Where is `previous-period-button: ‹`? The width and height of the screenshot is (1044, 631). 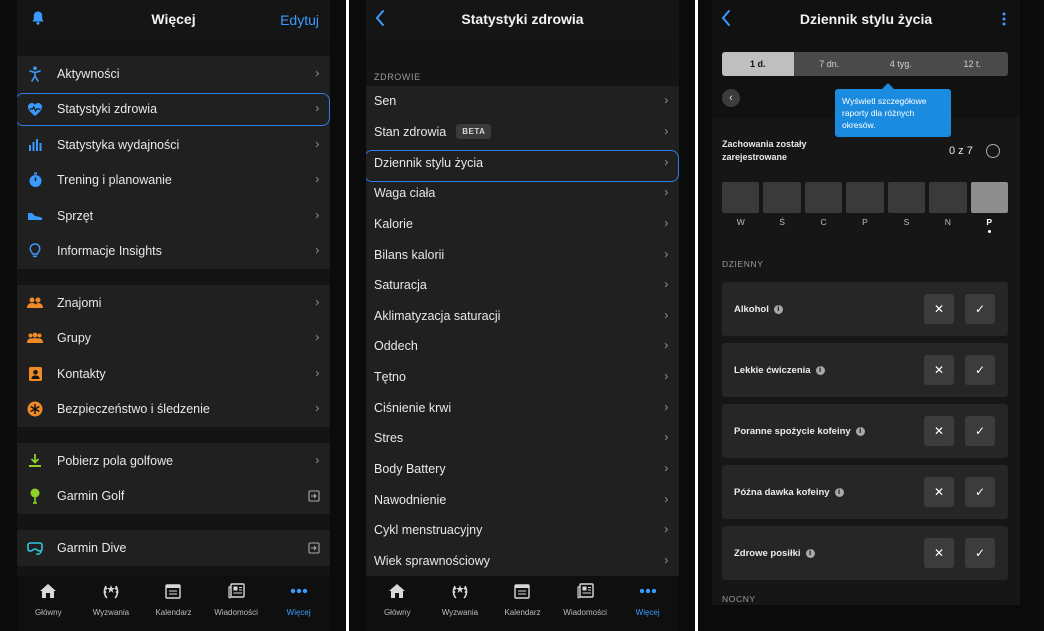
previous-period-button: ‹ is located at coordinates (731, 98).